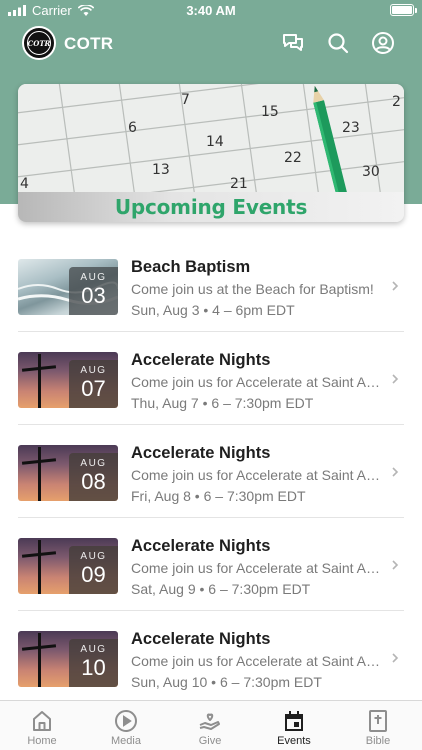 This screenshot has width=422, height=750. I want to click on tab-label: Events, so click(294, 741).